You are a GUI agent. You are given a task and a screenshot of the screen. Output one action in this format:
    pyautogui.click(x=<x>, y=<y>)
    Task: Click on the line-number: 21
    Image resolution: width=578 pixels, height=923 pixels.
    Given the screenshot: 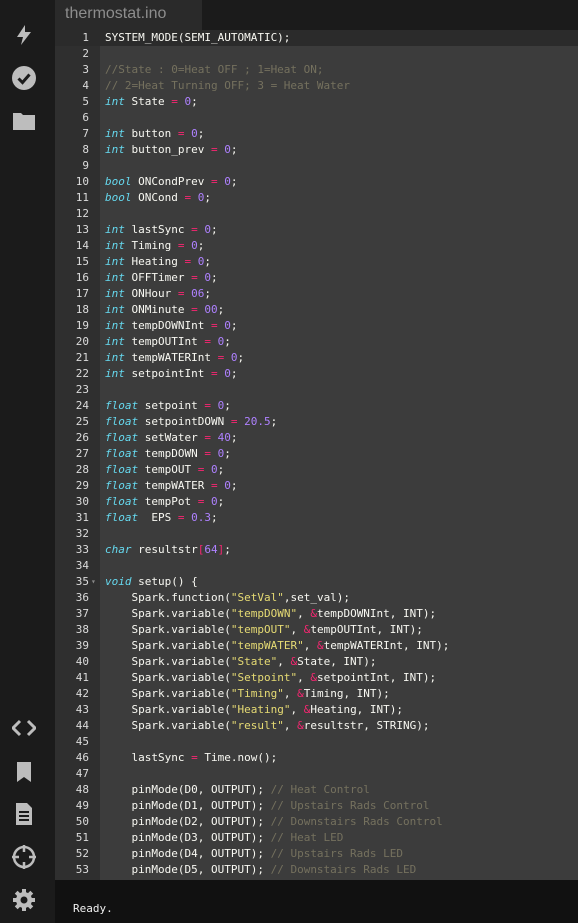 What is the action you would take?
    pyautogui.click(x=82, y=357)
    